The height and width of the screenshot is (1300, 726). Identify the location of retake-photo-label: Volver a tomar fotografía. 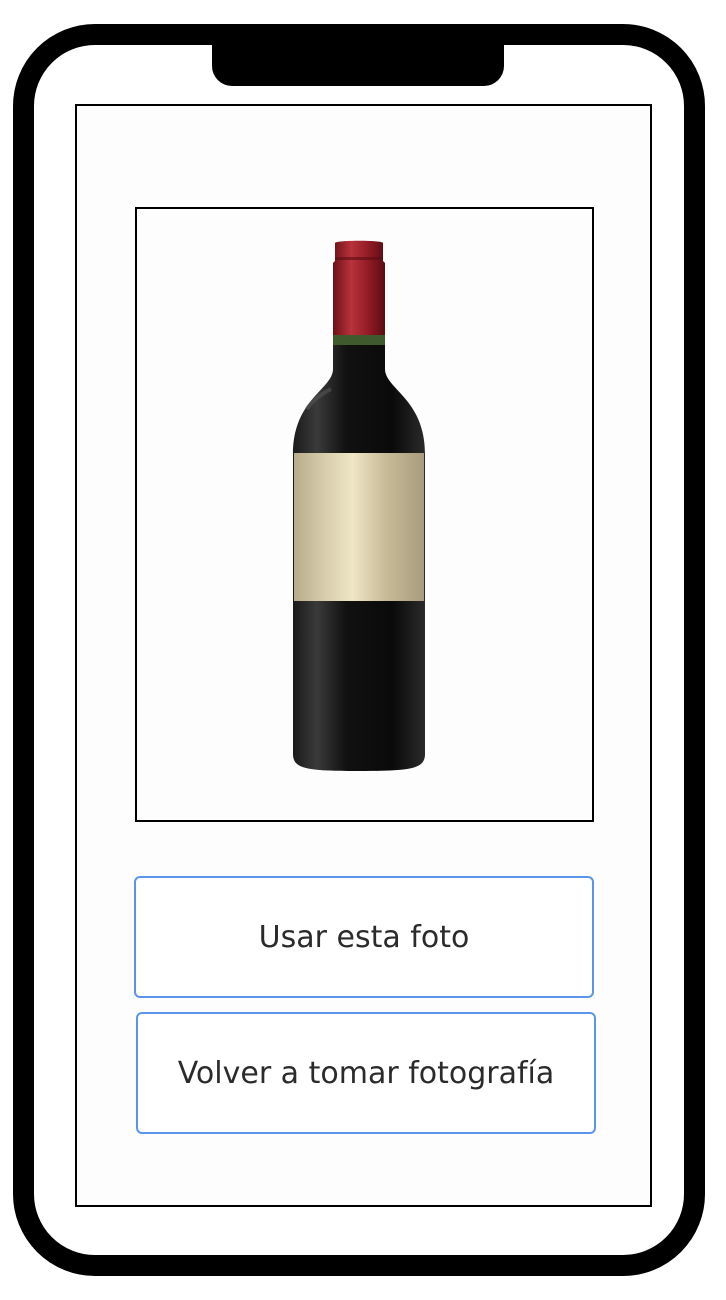
(366, 1073).